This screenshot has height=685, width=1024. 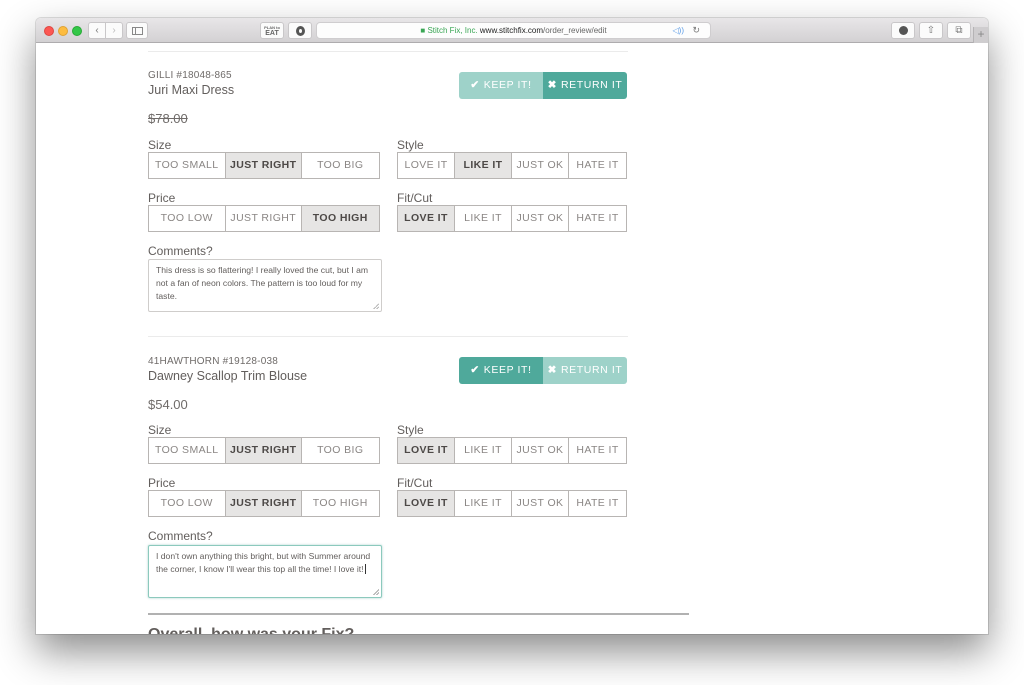 What do you see at coordinates (575, 30) in the screenshot?
I see `address-path: /order_review/edit` at bounding box center [575, 30].